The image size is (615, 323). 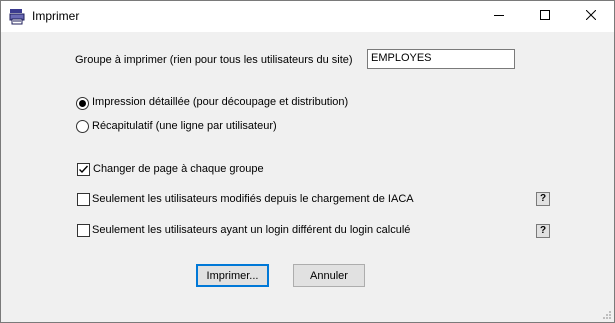 I want to click on page-break-label: Changer de page à chaque groupe, so click(x=178, y=169).